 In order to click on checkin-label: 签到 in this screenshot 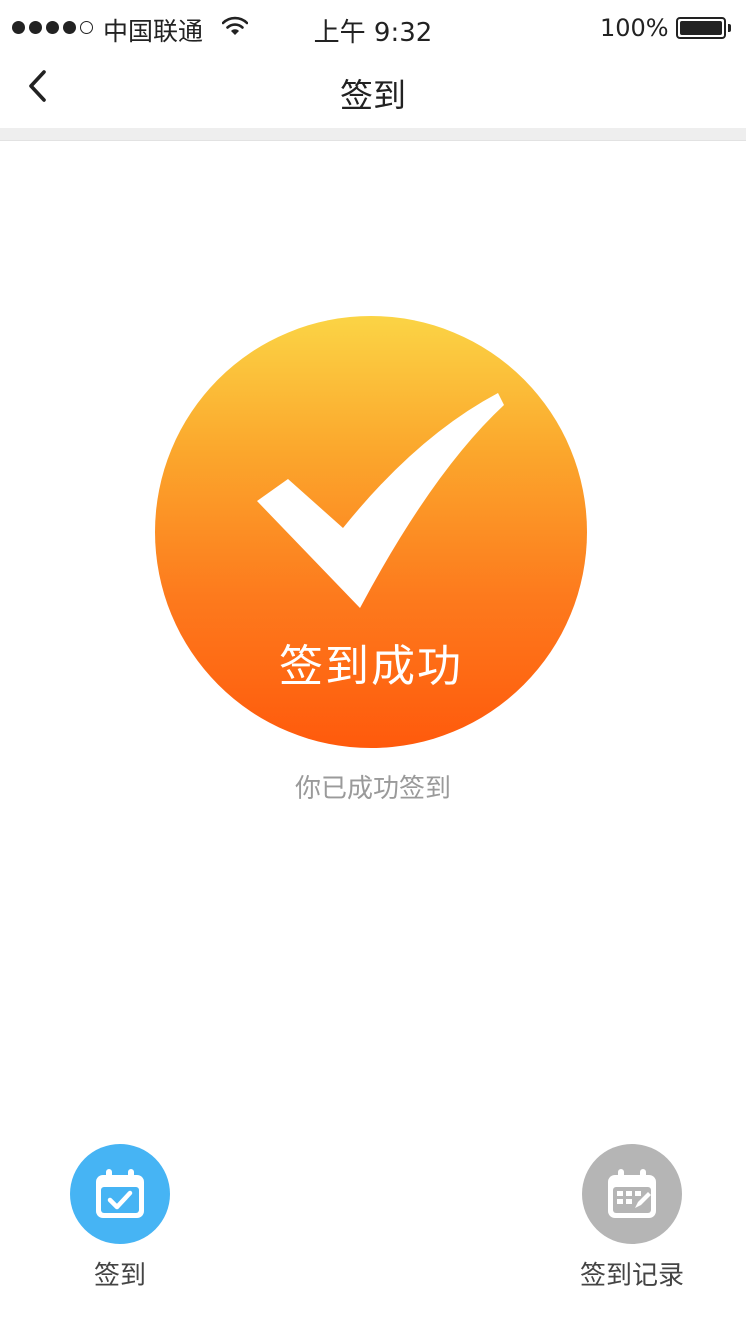, I will do `click(120, 1273)`.